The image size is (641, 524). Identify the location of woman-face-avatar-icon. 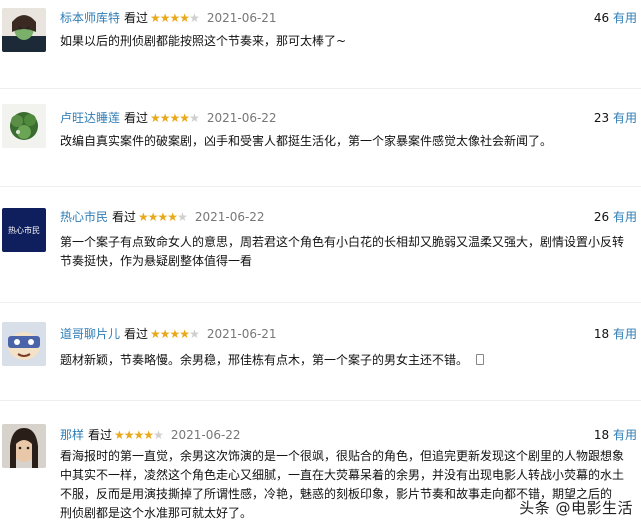
(24, 30).